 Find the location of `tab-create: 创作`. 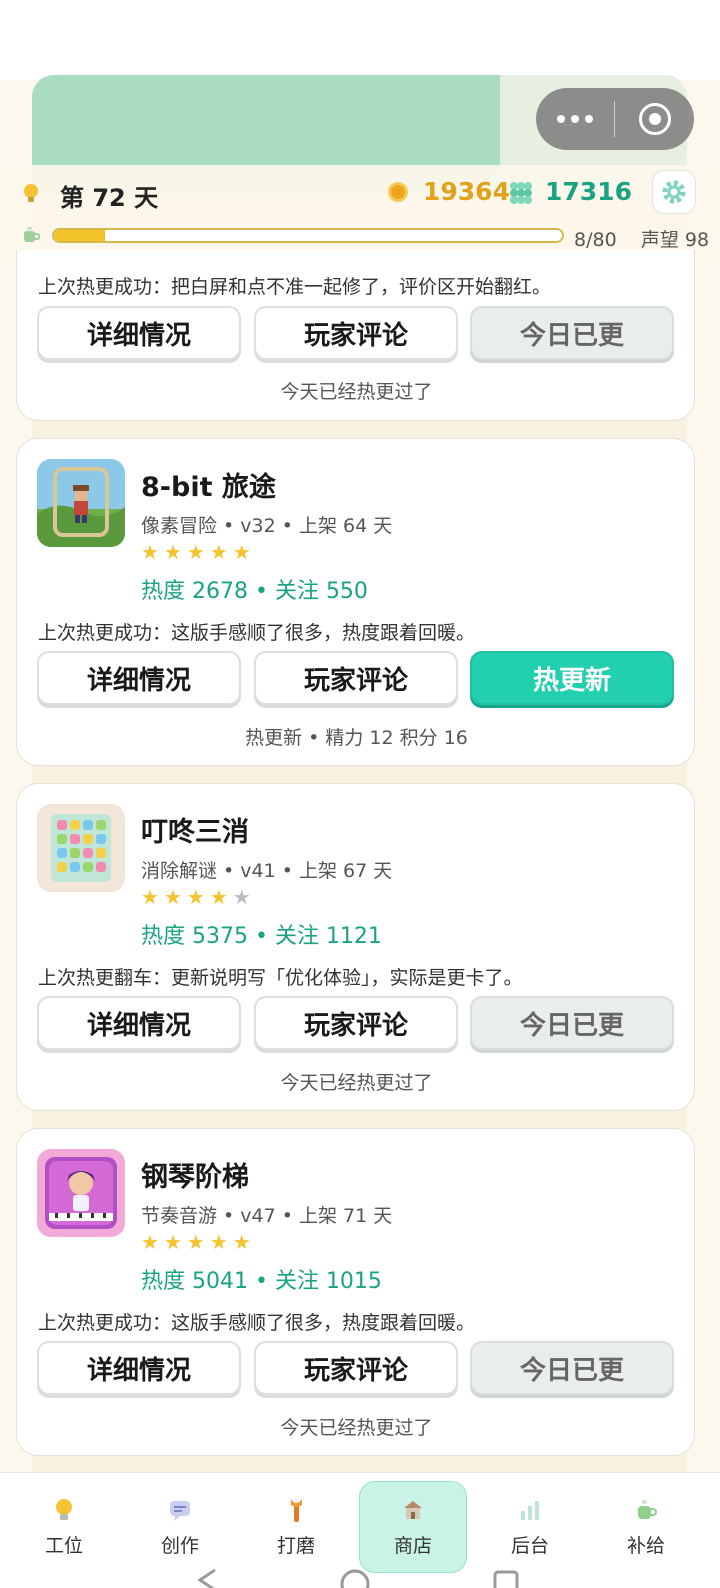

tab-create: 创作 is located at coordinates (180, 1527).